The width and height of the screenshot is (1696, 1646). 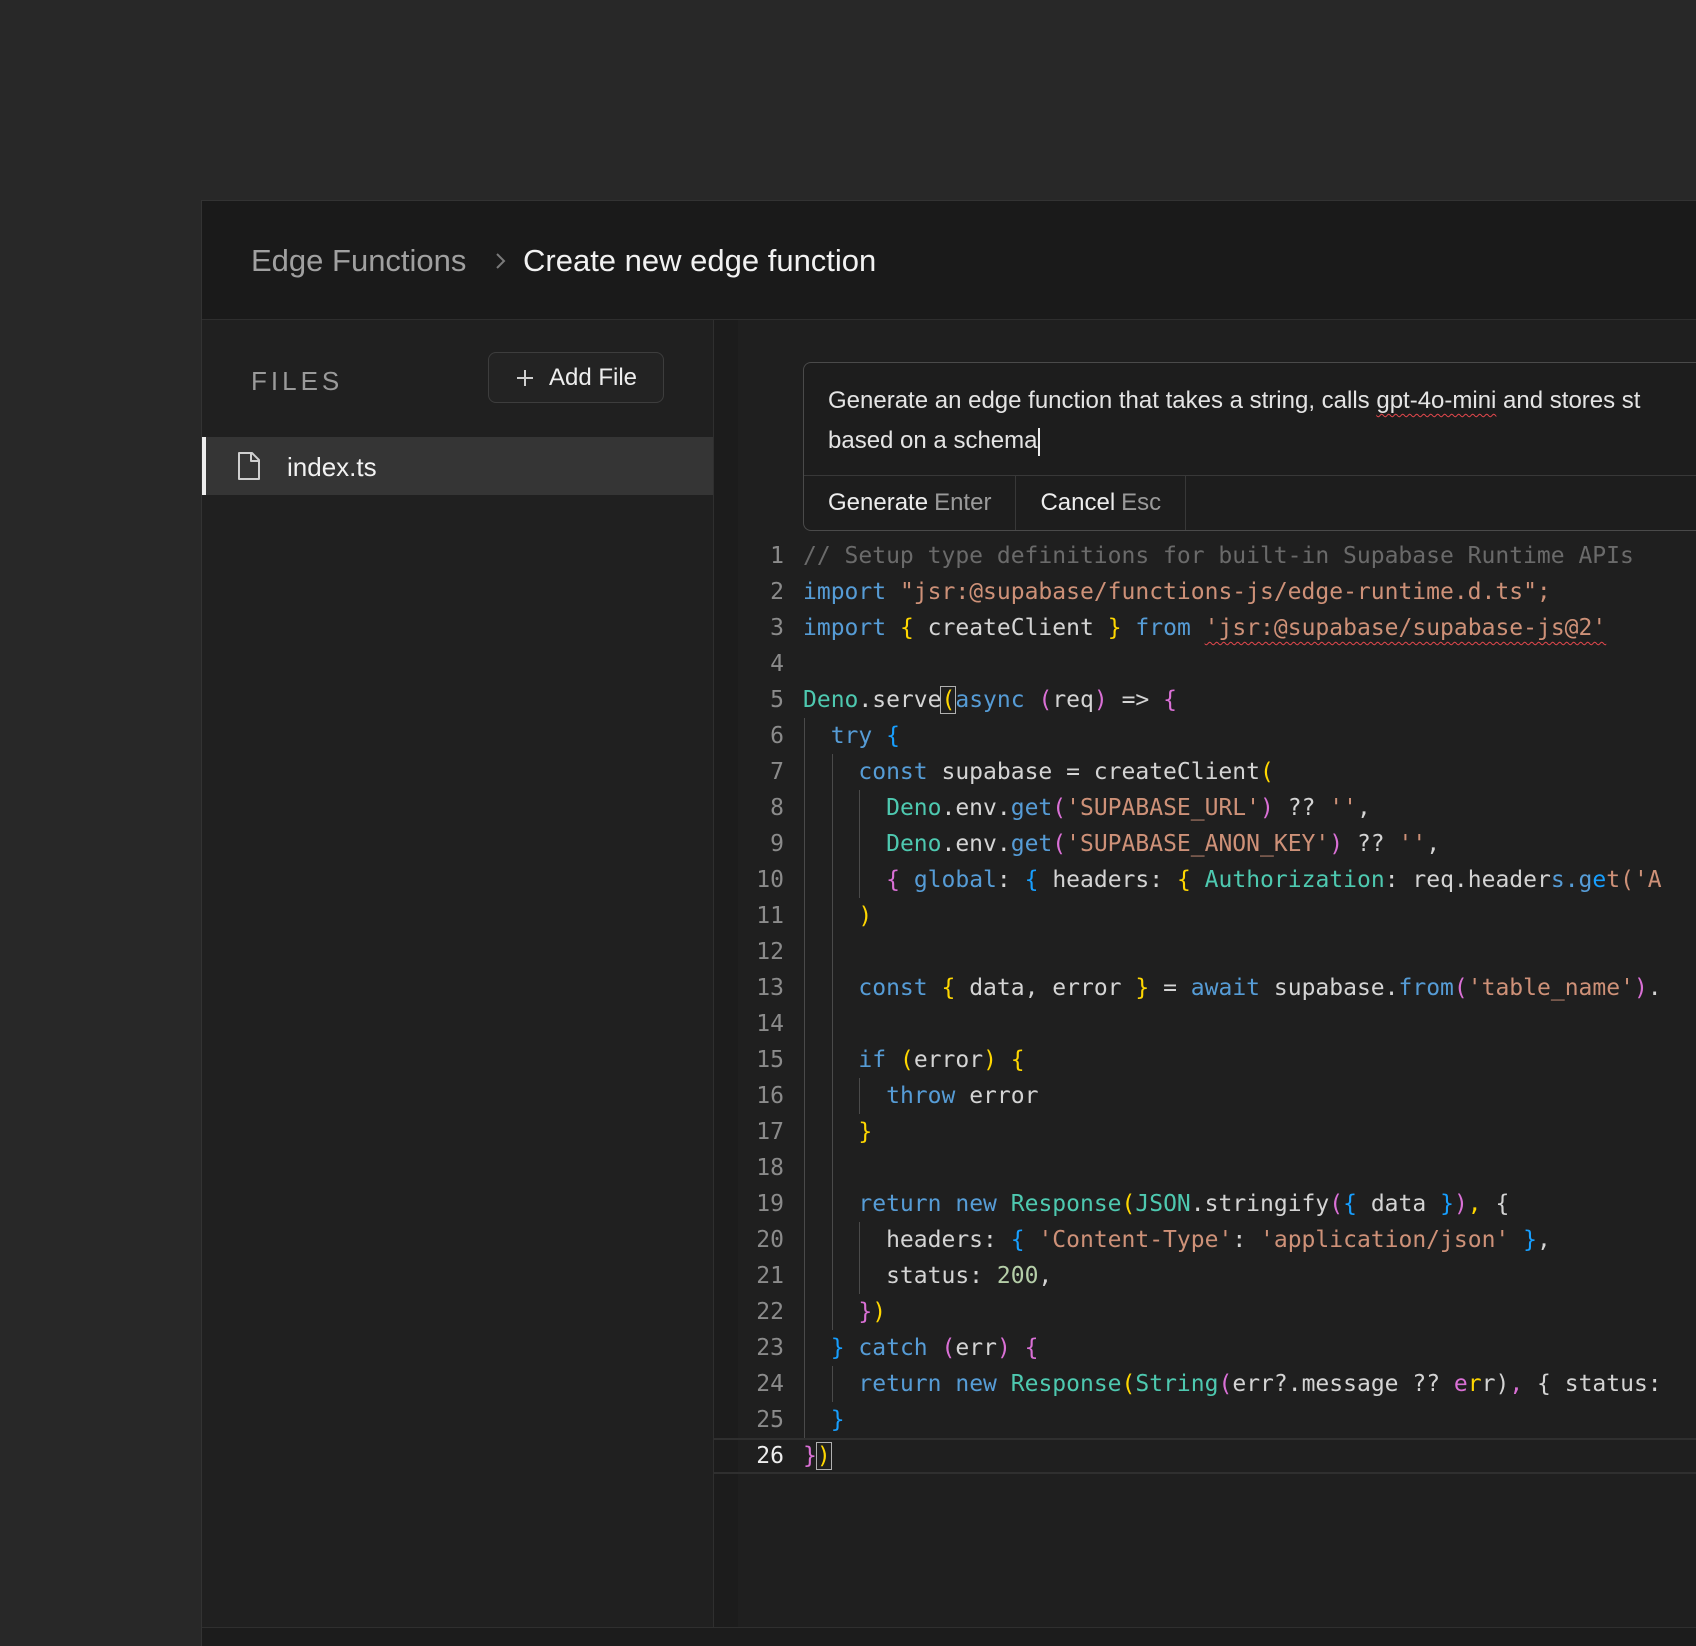 What do you see at coordinates (1568, 400) in the screenshot?
I see `prompt-text-end: and stores st` at bounding box center [1568, 400].